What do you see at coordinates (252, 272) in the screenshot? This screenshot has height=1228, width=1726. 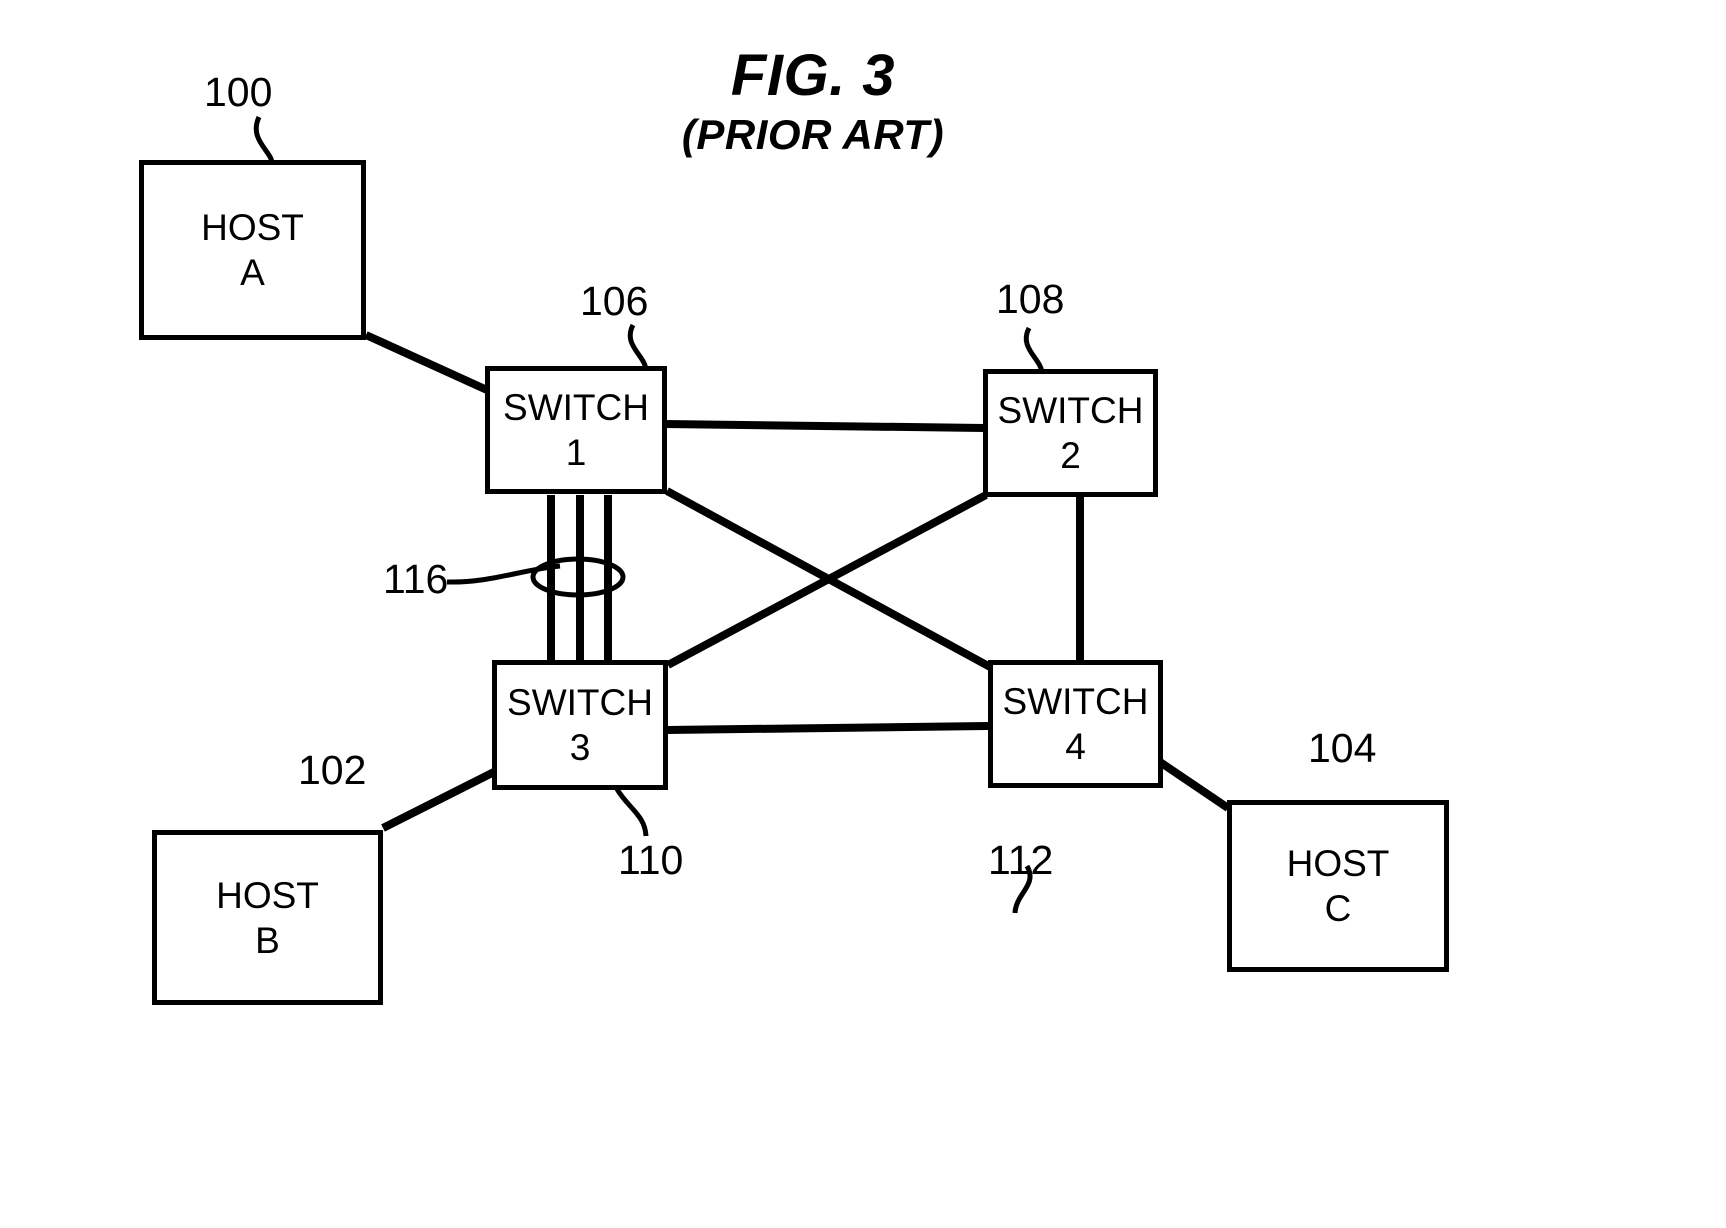 I see `node-host-a-line2: A` at bounding box center [252, 272].